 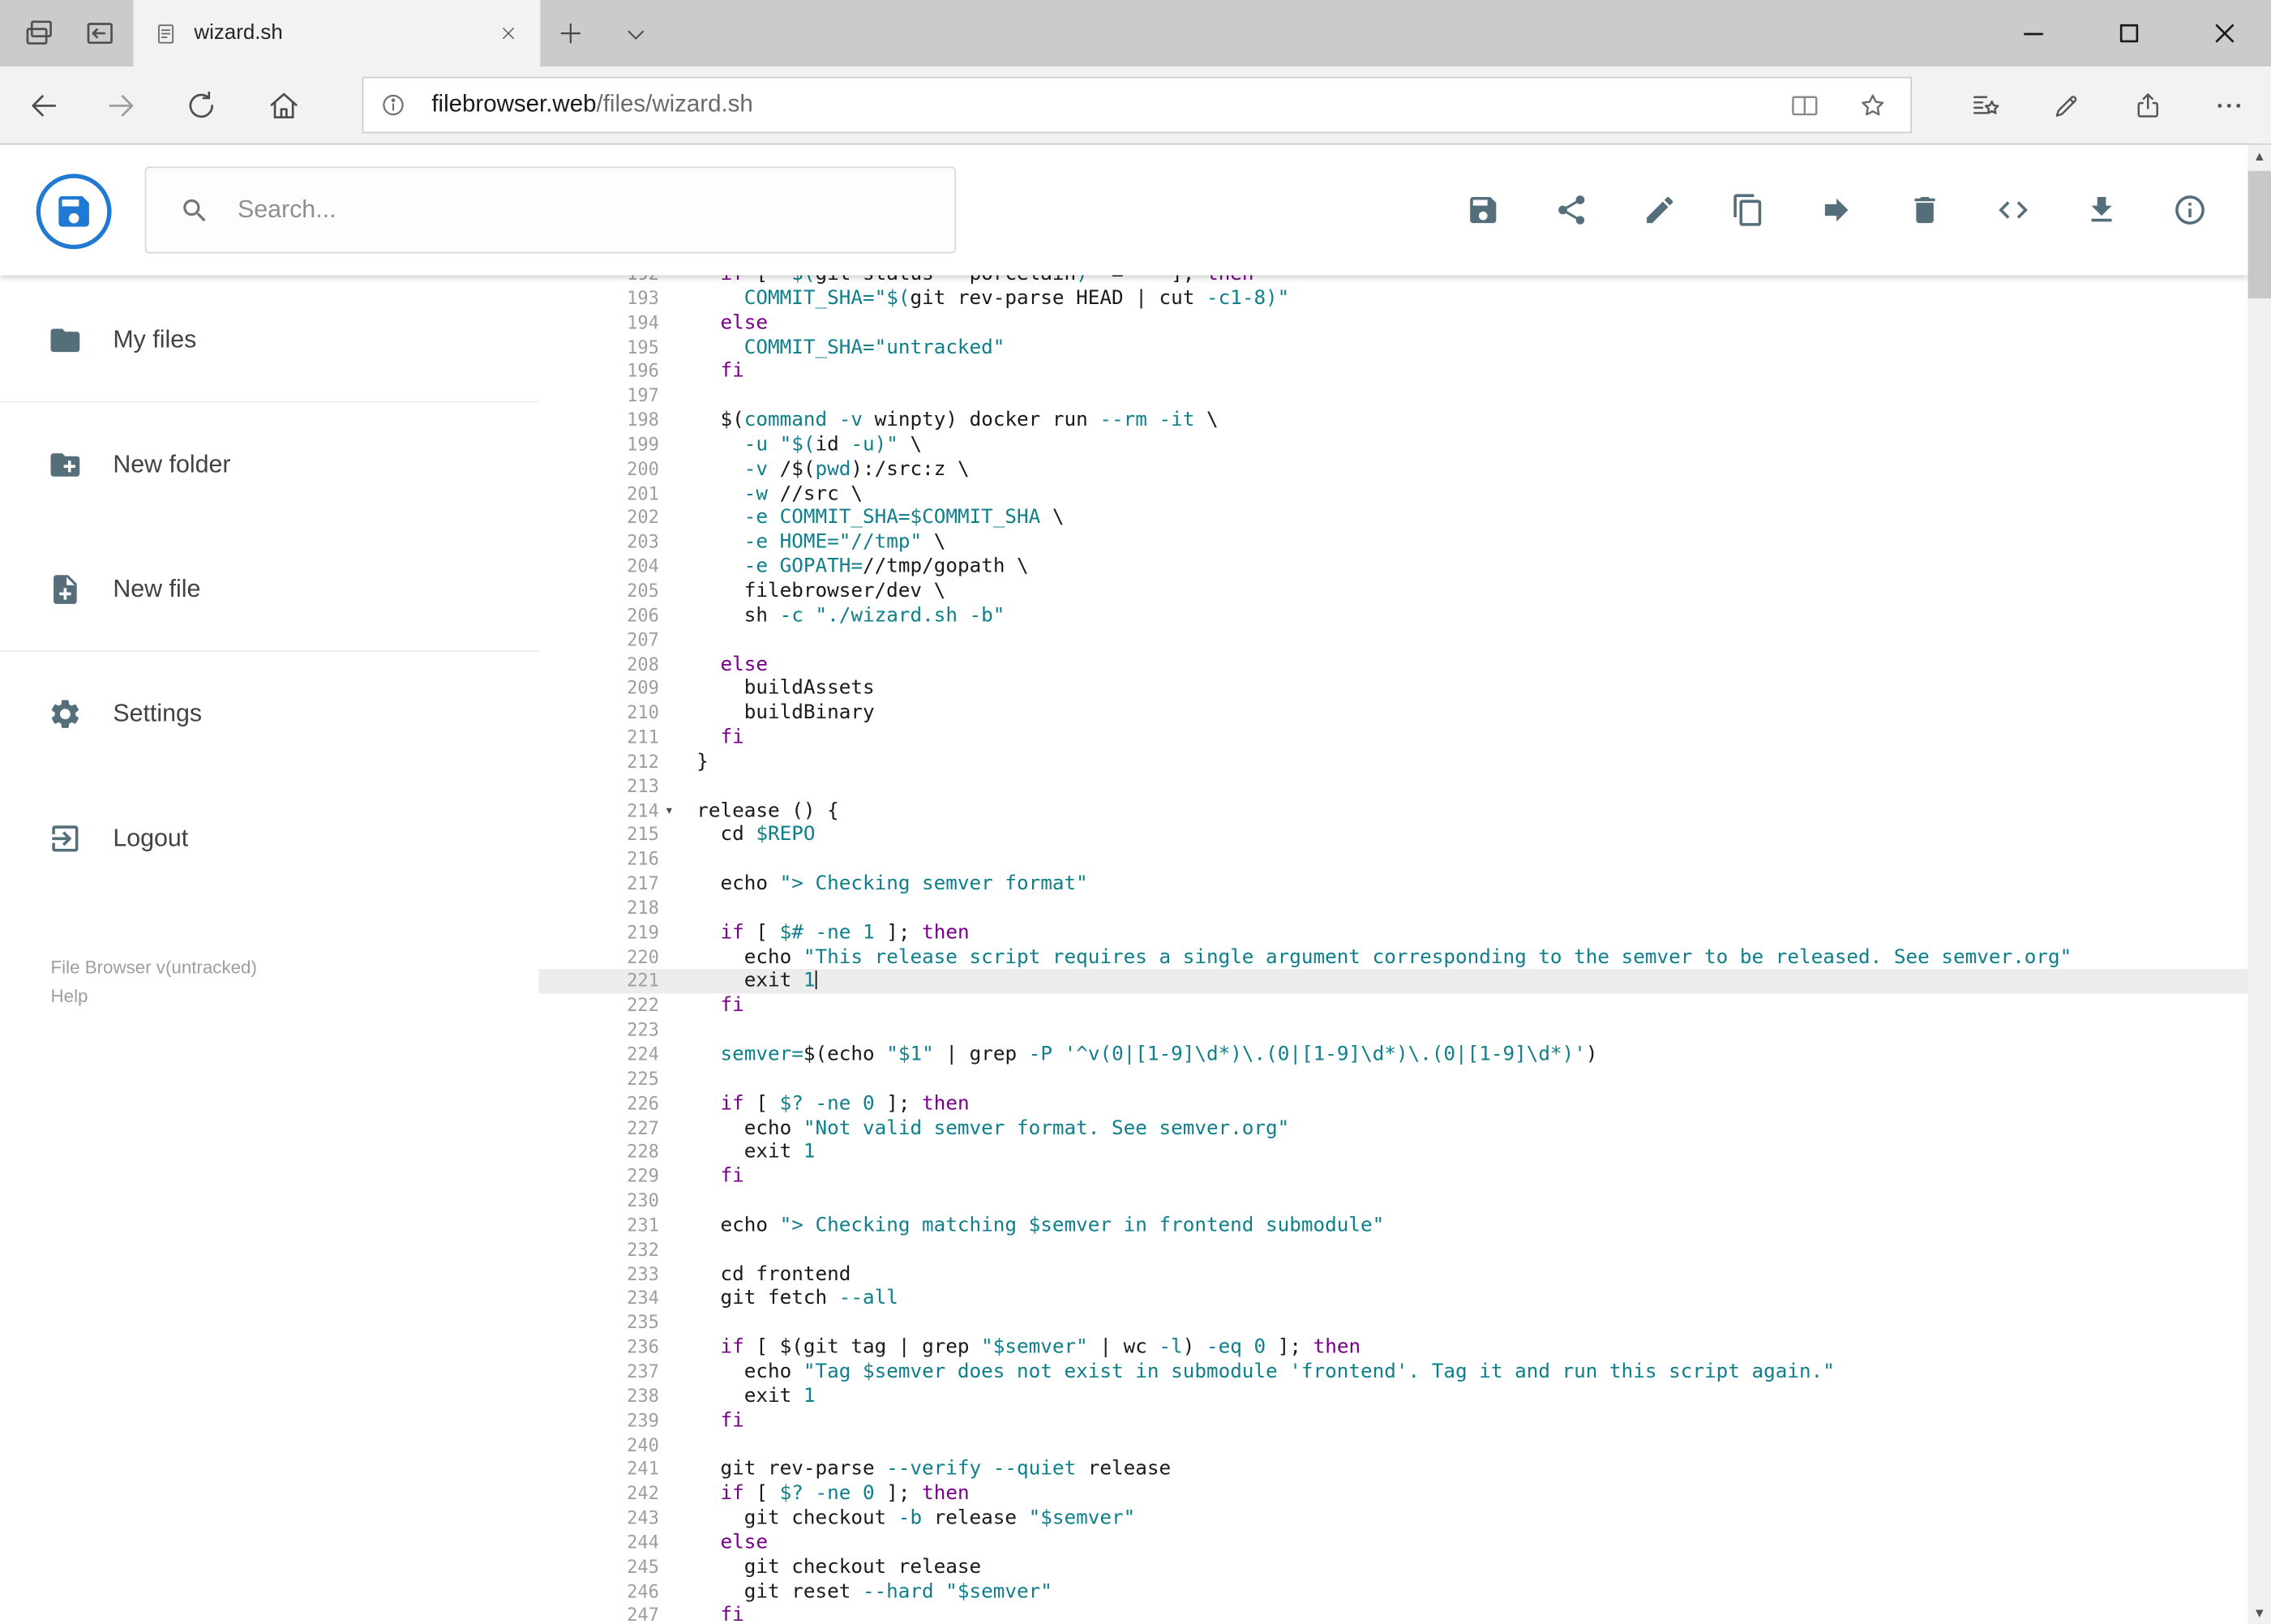 What do you see at coordinates (2259, 1613) in the screenshot?
I see `scroll-down-icon: ▼` at bounding box center [2259, 1613].